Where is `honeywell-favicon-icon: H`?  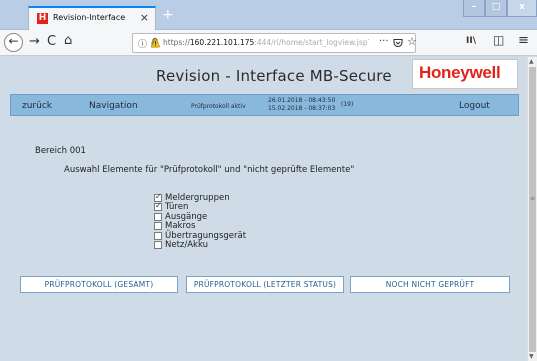
honeywell-favicon-icon: H is located at coordinates (42, 18).